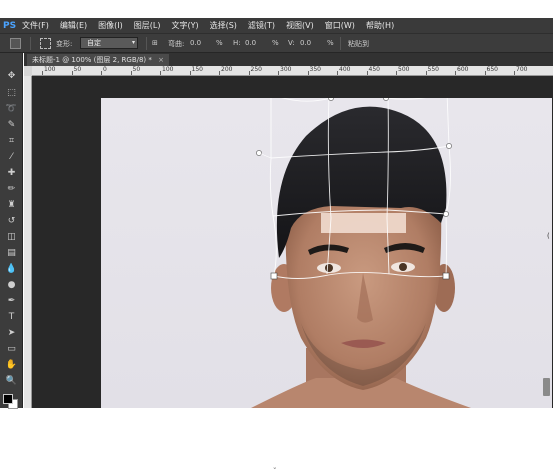 This screenshot has width=553, height=475. Describe the element at coordinates (11, 173) in the screenshot. I see `healing-brush-icon: ✚` at that location.